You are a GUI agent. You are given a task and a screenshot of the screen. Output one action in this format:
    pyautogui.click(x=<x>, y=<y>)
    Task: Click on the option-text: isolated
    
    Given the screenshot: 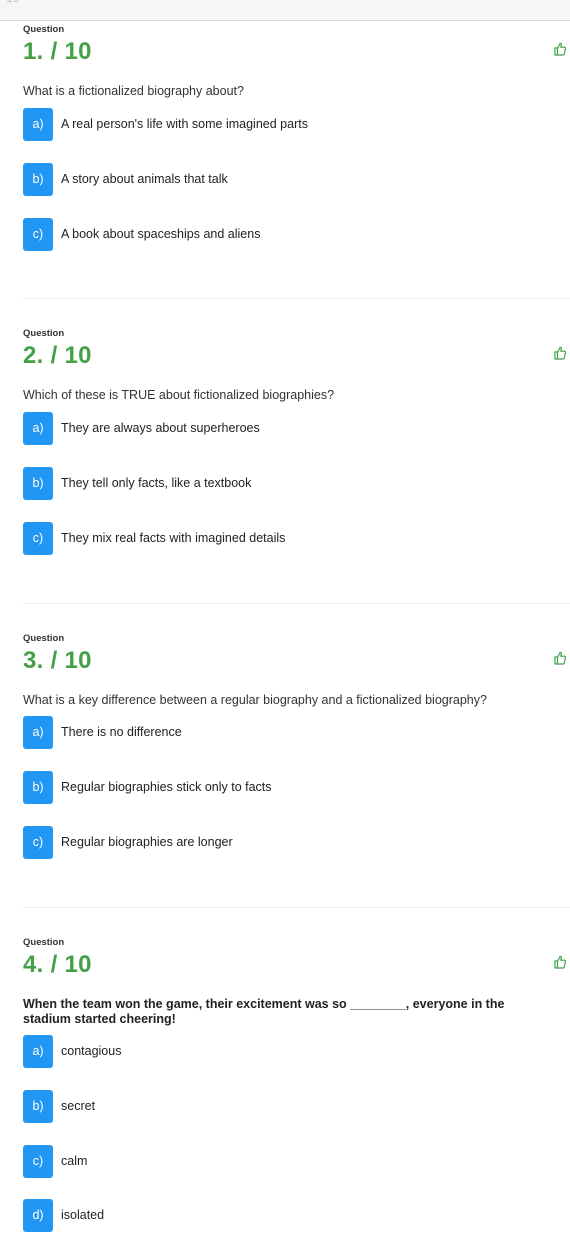 What is the action you would take?
    pyautogui.click(x=83, y=1215)
    